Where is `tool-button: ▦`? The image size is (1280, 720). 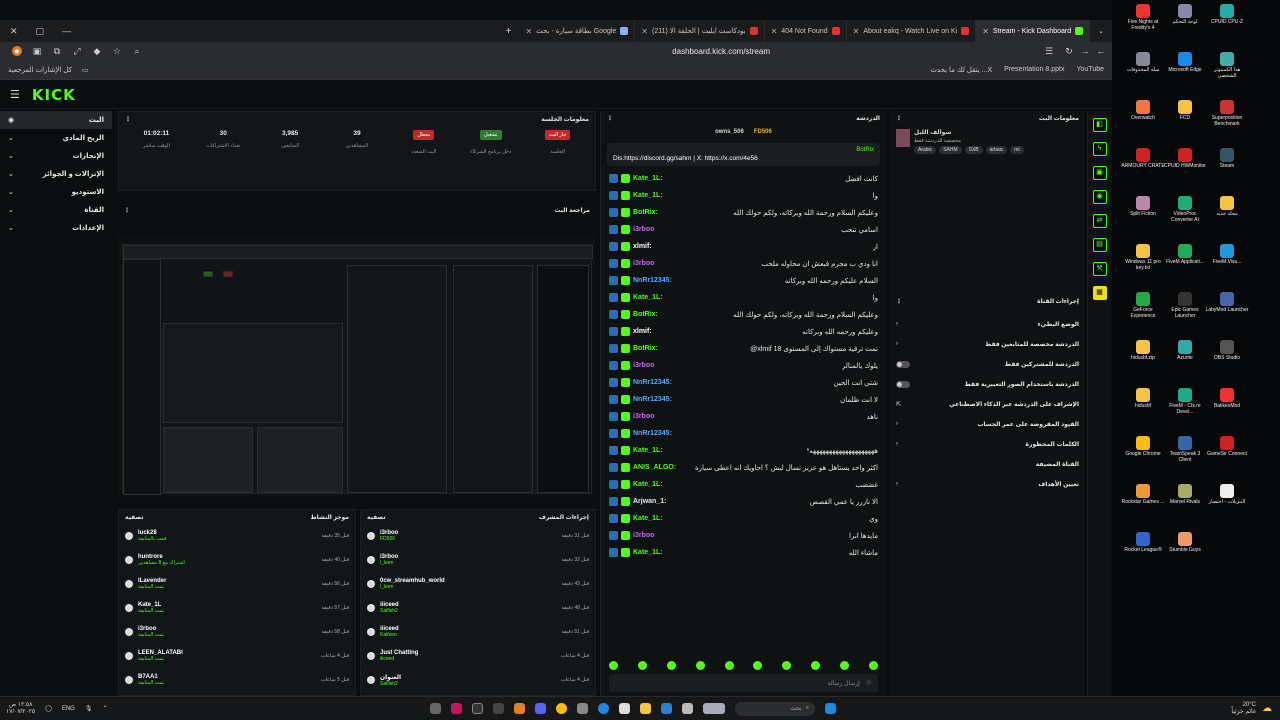 tool-button: ▦ is located at coordinates (1099, 293).